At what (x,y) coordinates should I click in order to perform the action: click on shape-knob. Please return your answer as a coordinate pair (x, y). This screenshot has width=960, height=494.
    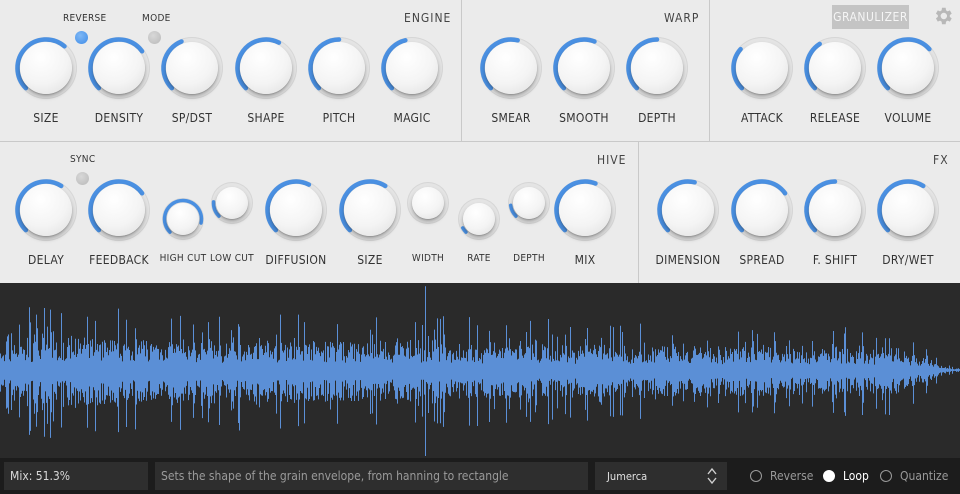
    Looking at the image, I should click on (266, 68).